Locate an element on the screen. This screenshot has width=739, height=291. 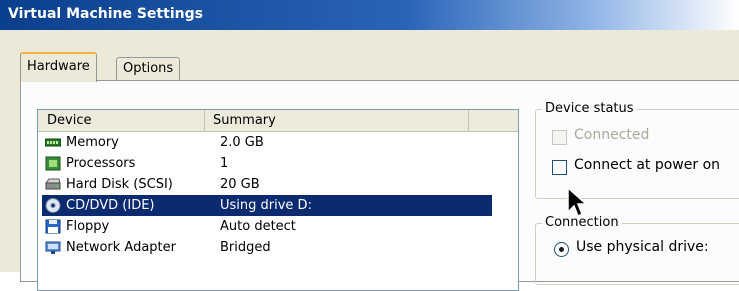
device-row-memory: Memory 2.0 GB is located at coordinates (267, 142).